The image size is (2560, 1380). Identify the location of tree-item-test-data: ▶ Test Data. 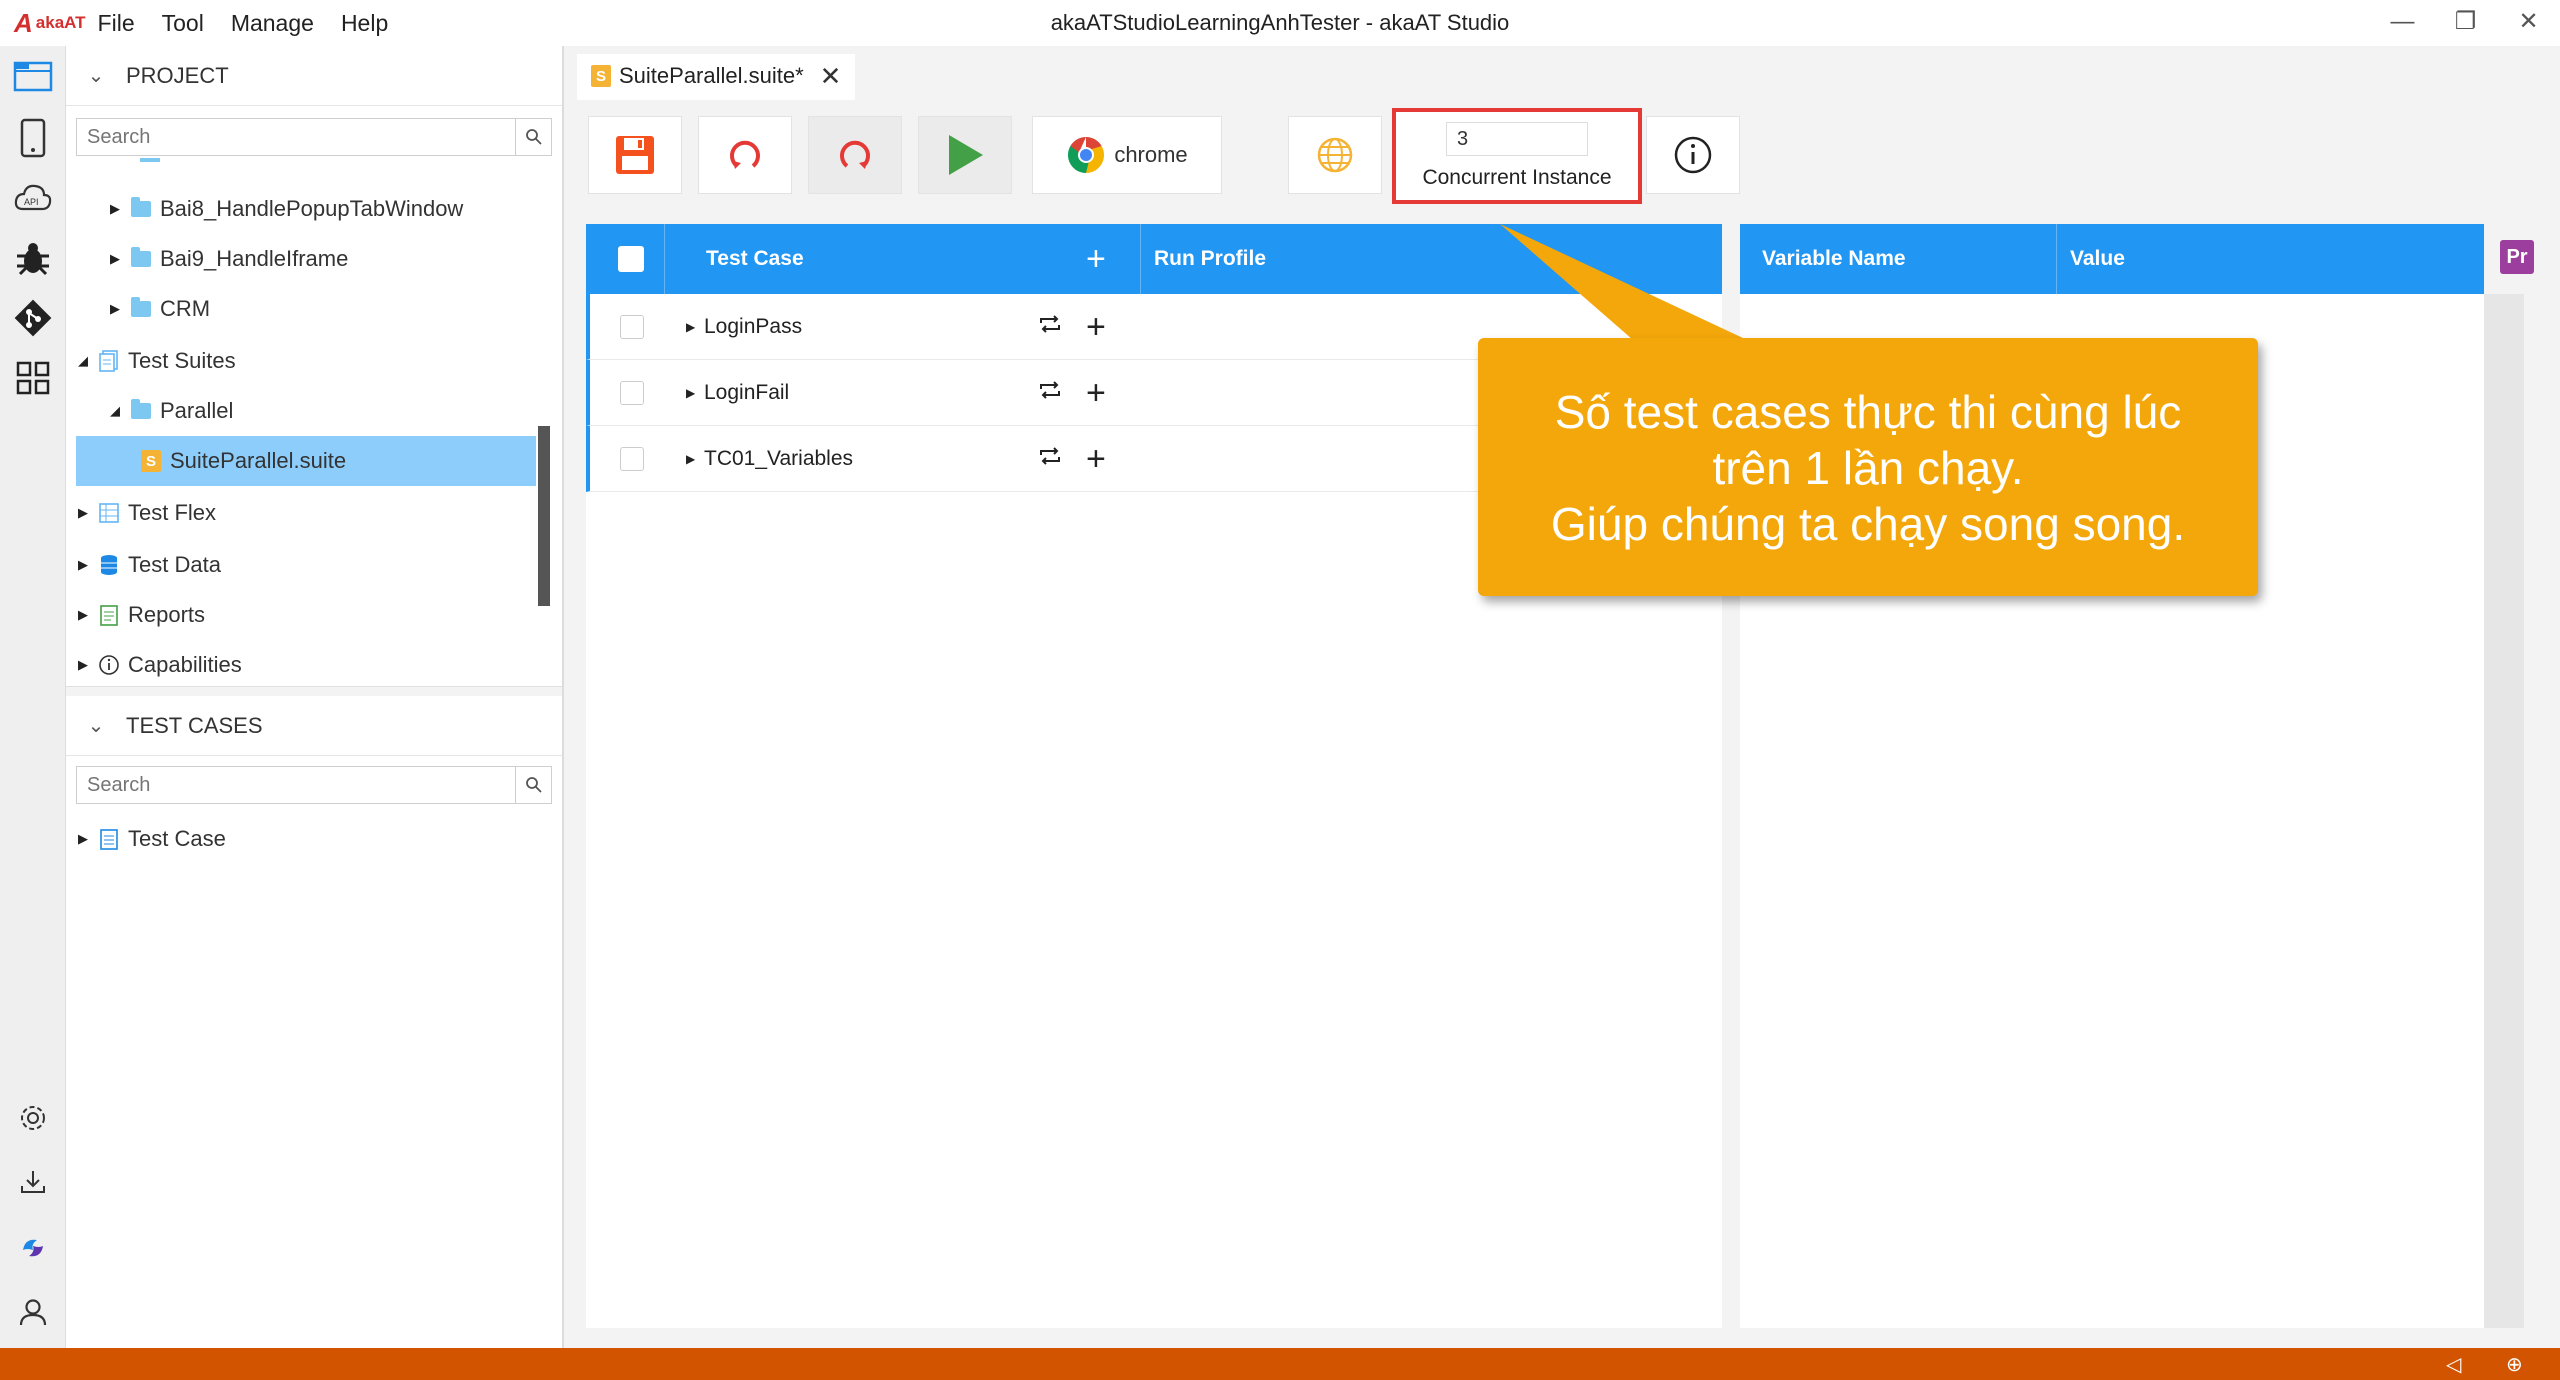
(307, 565).